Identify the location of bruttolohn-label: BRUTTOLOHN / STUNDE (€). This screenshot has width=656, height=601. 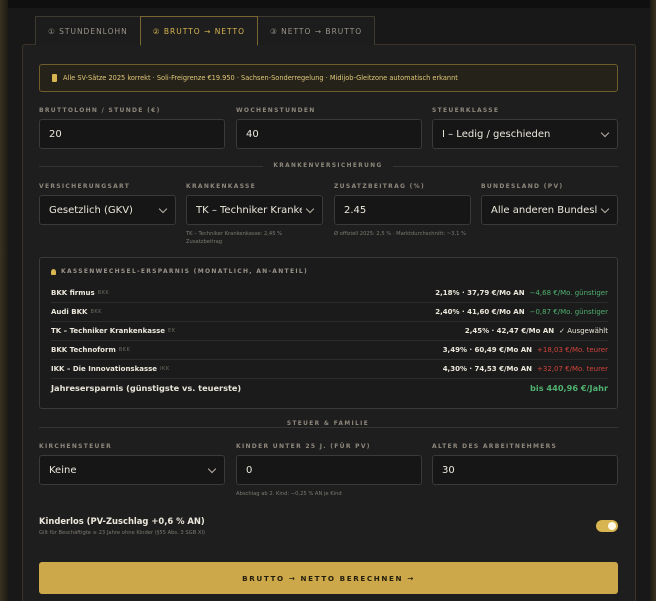
(100, 110).